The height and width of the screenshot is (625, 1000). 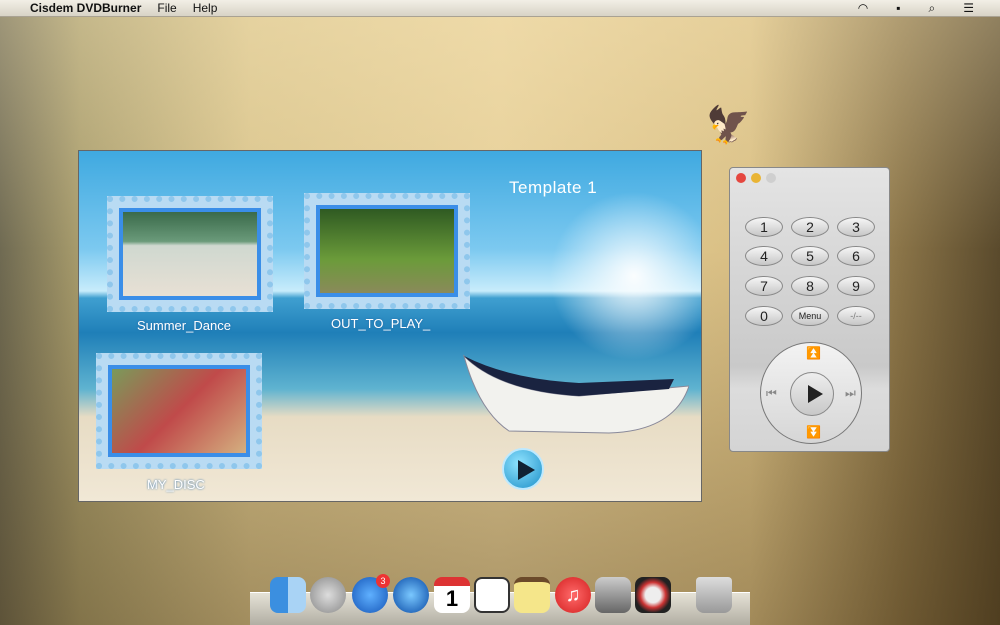 I want to click on dvd-burner-icon, so click(x=653, y=595).